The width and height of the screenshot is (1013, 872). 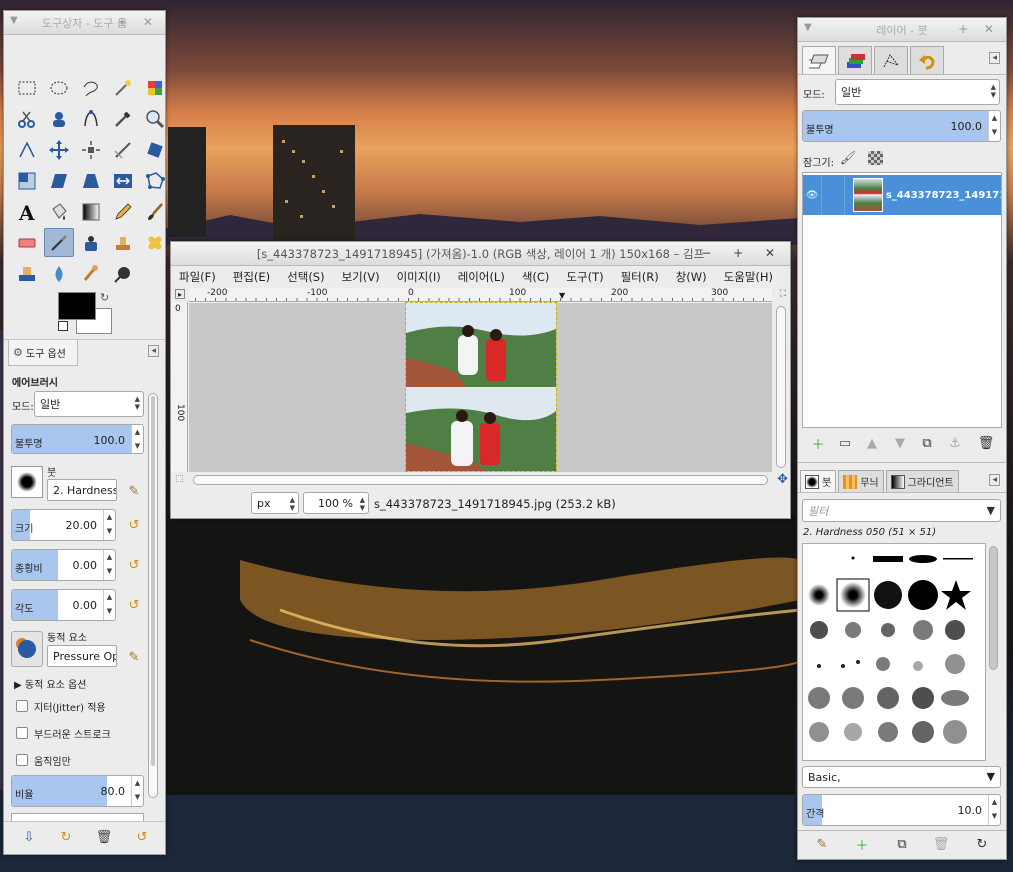 I want to click on brush-preset-select: Basic, ▼, so click(x=901, y=777).